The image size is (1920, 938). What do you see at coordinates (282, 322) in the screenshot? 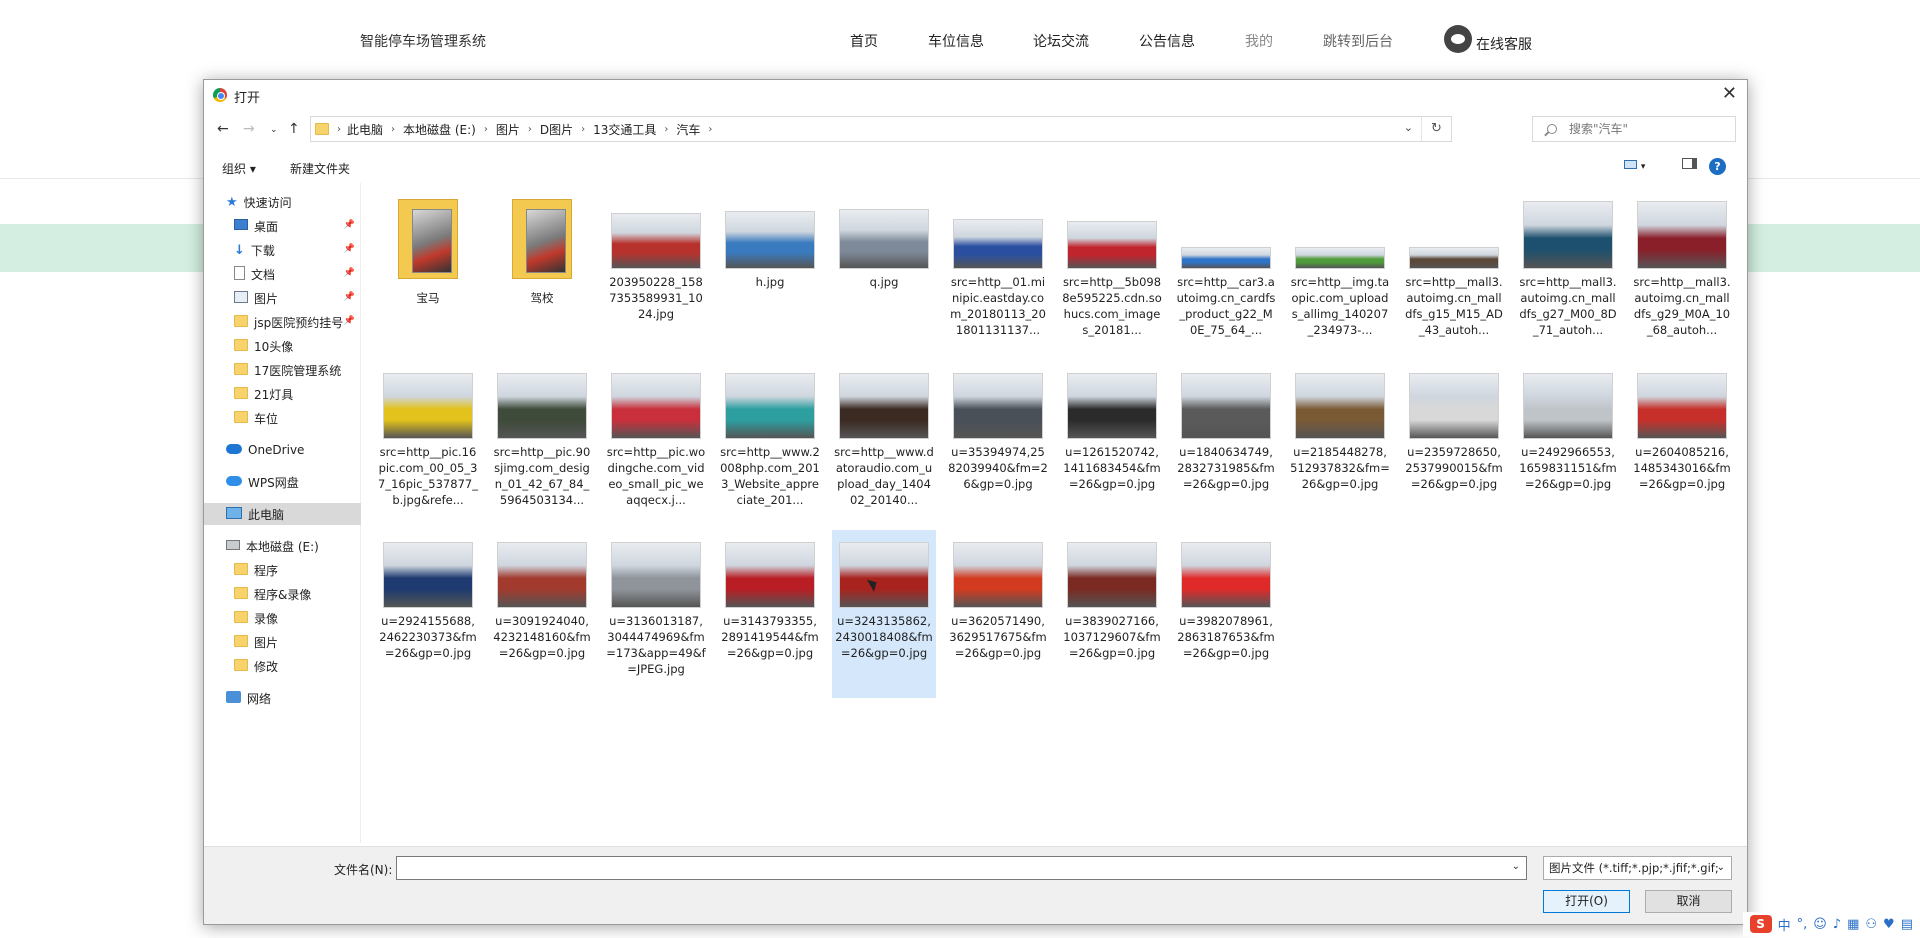
I see `sidebar-item: jsp医院预约挂号 📌` at bounding box center [282, 322].